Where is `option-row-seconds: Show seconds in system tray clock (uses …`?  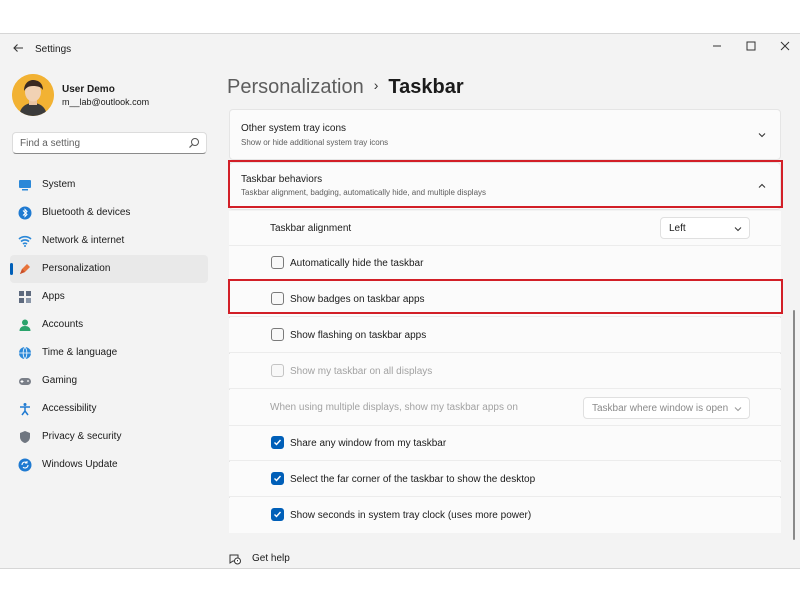
option-row-seconds: Show seconds in system tray clock (uses … is located at coordinates (505, 515).